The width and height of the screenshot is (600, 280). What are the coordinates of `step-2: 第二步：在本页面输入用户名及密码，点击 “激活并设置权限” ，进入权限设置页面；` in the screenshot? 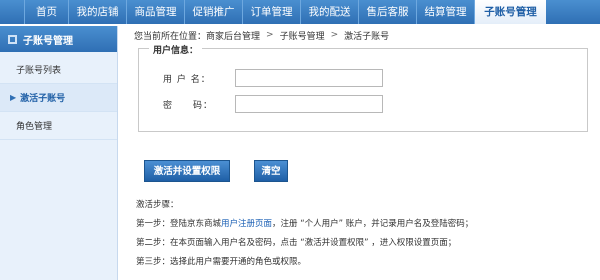 It's located at (296, 243).